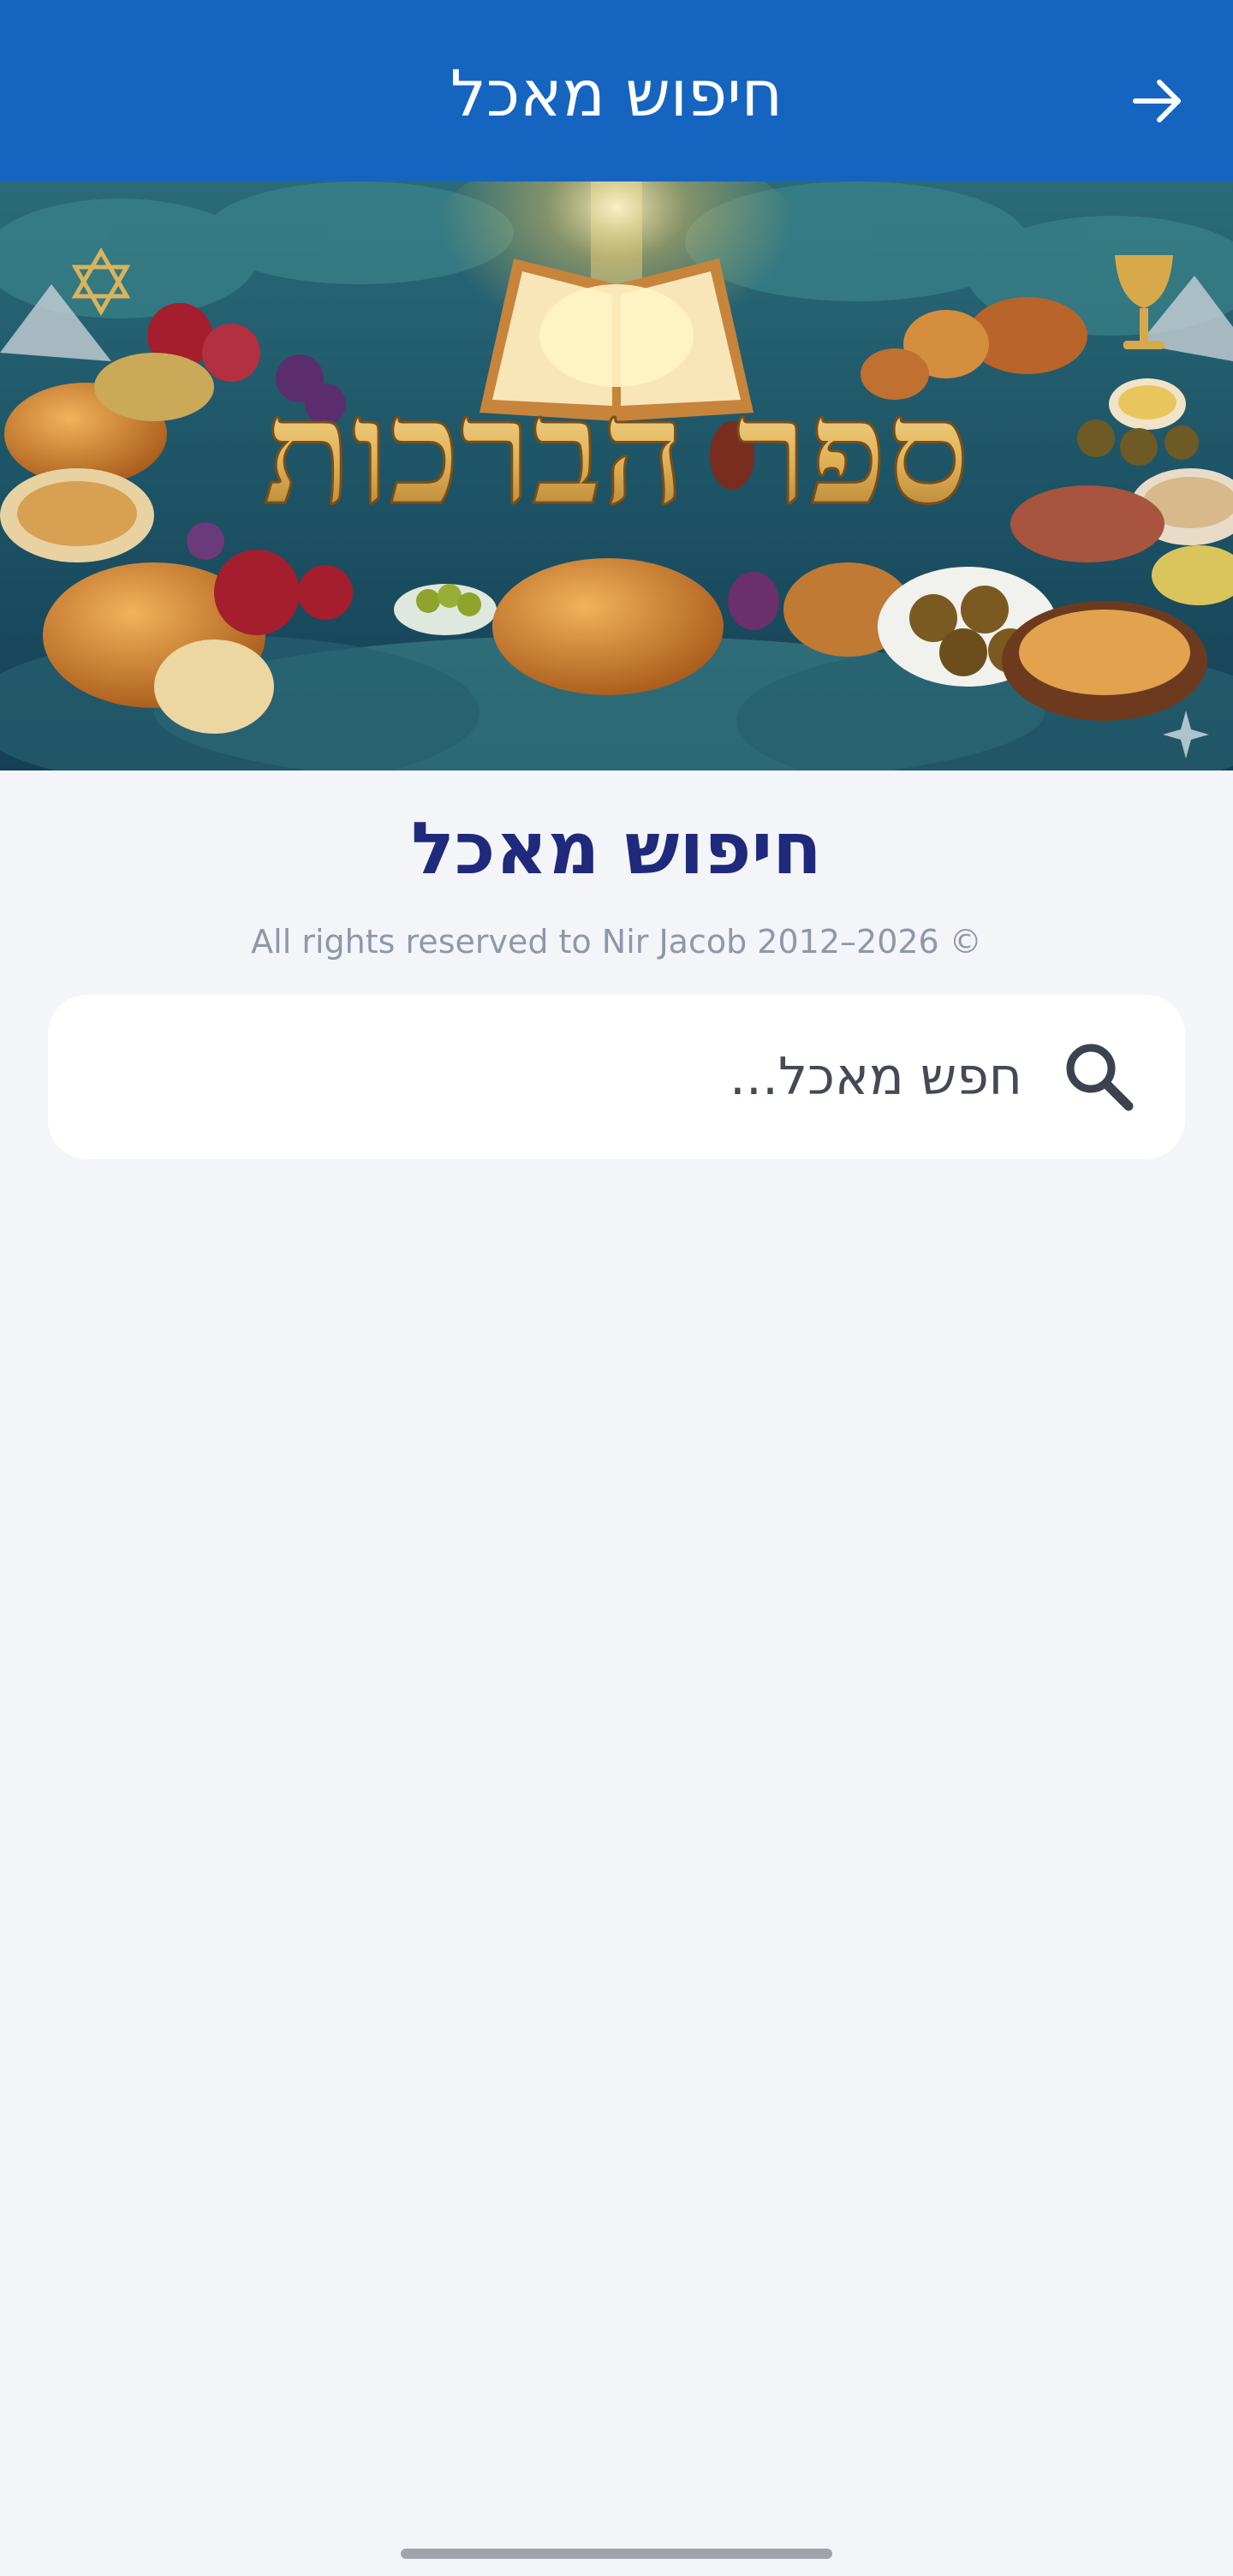  Describe the element at coordinates (616, 452) in the screenshot. I see `banner-title: ספר הברכות` at that location.